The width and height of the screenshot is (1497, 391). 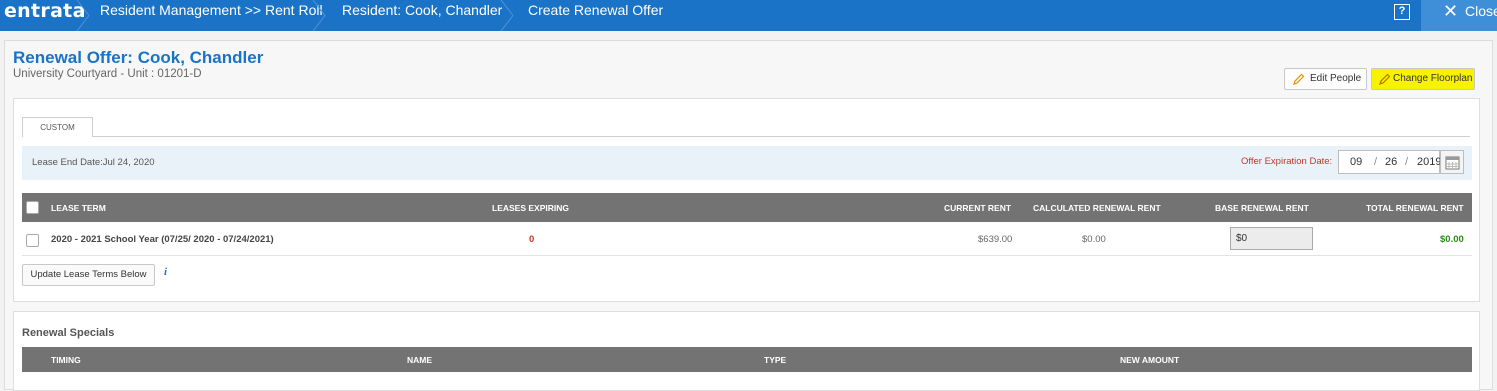 I want to click on row-checkbox, so click(x=32, y=240).